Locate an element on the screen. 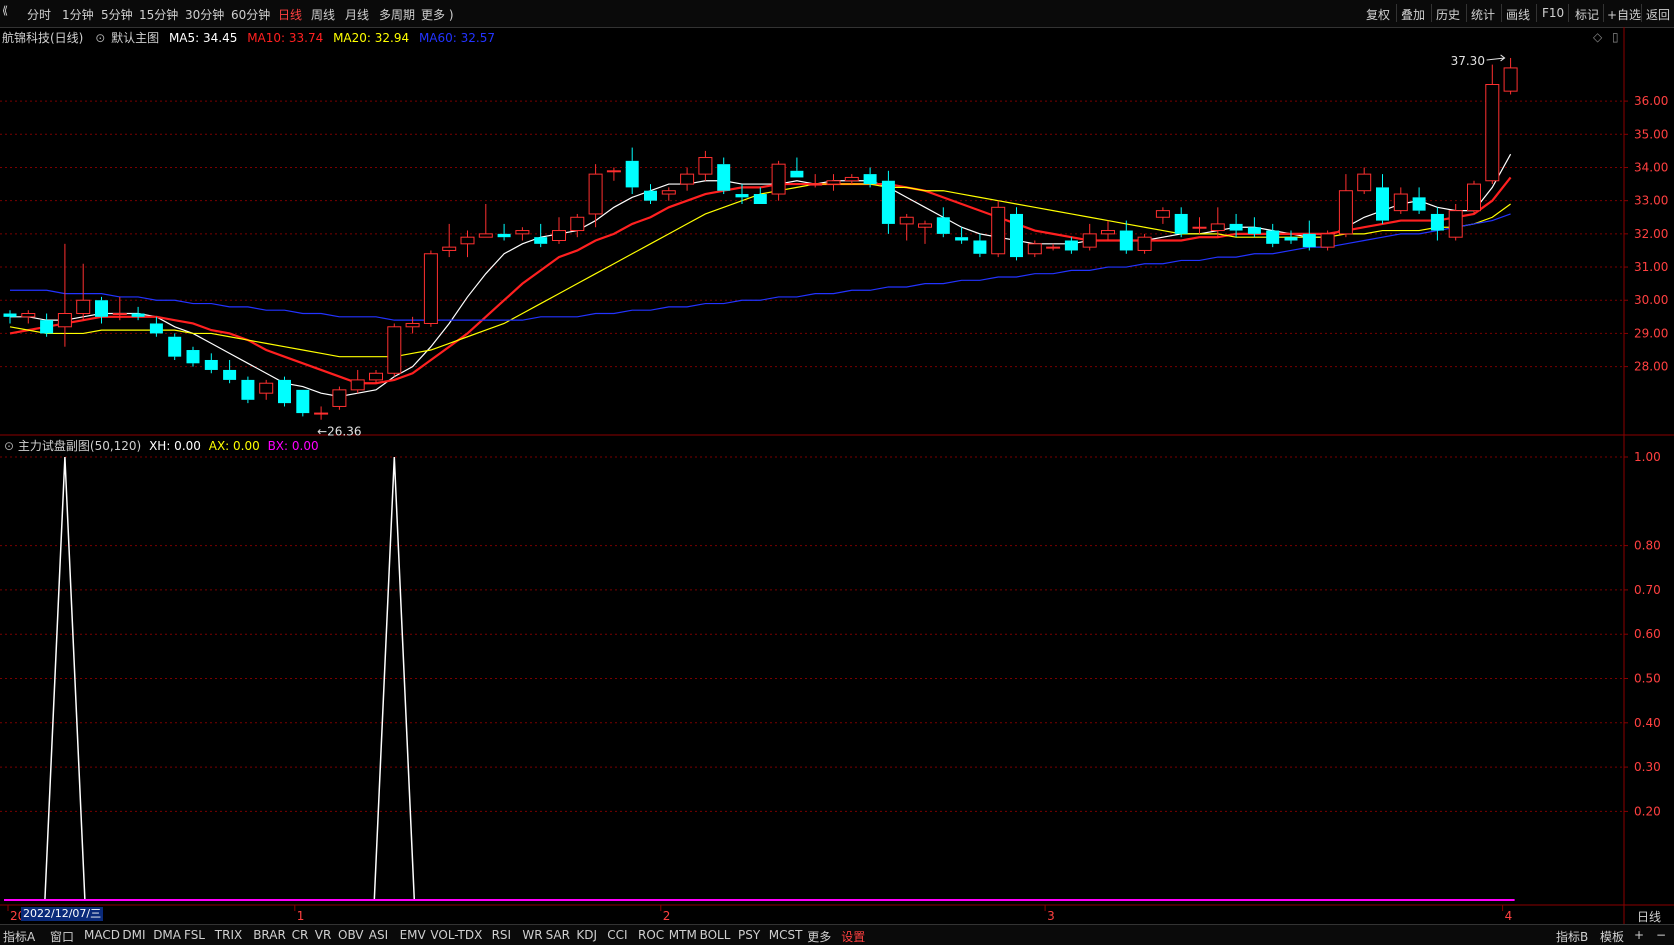 Image resolution: width=1674 pixels, height=945 pixels. indicator-tab-cr: CR is located at coordinates (300, 935).